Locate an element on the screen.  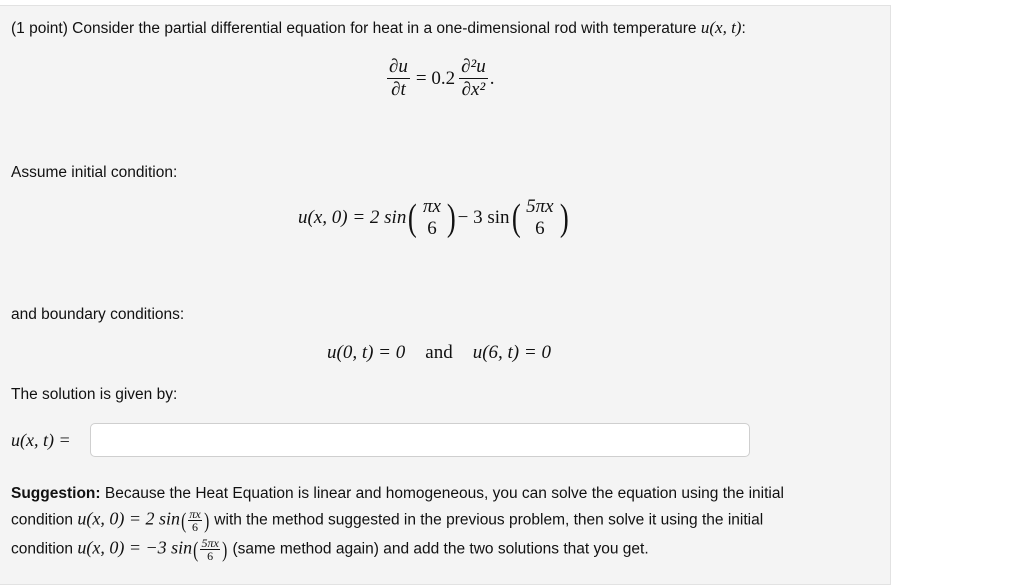
pde-lhs-fraction: ∂u ∂t is located at coordinates (398, 78).